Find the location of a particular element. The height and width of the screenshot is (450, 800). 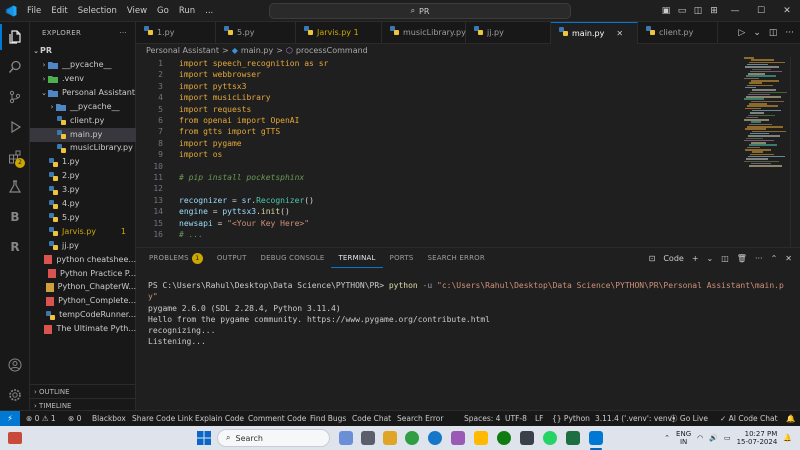

explorer-icon is located at coordinates (15, 37).